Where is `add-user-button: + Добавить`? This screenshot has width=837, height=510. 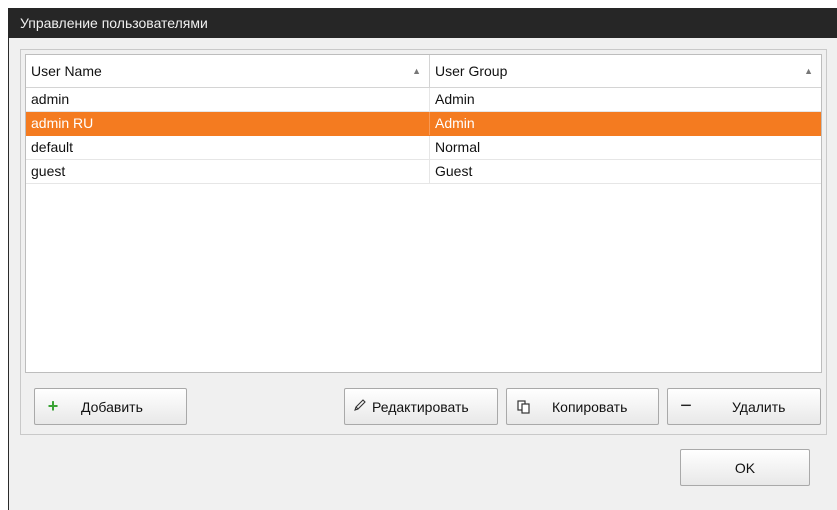
add-user-button: + Добавить is located at coordinates (110, 406).